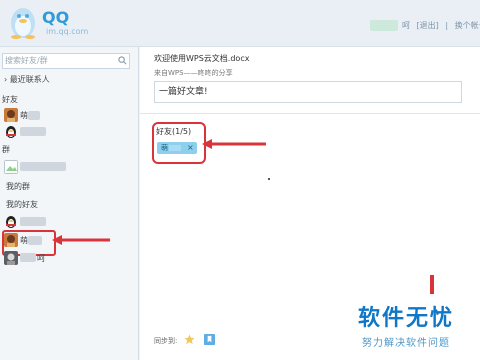  What do you see at coordinates (189, 339) in the screenshot?
I see `star-icon` at bounding box center [189, 339].